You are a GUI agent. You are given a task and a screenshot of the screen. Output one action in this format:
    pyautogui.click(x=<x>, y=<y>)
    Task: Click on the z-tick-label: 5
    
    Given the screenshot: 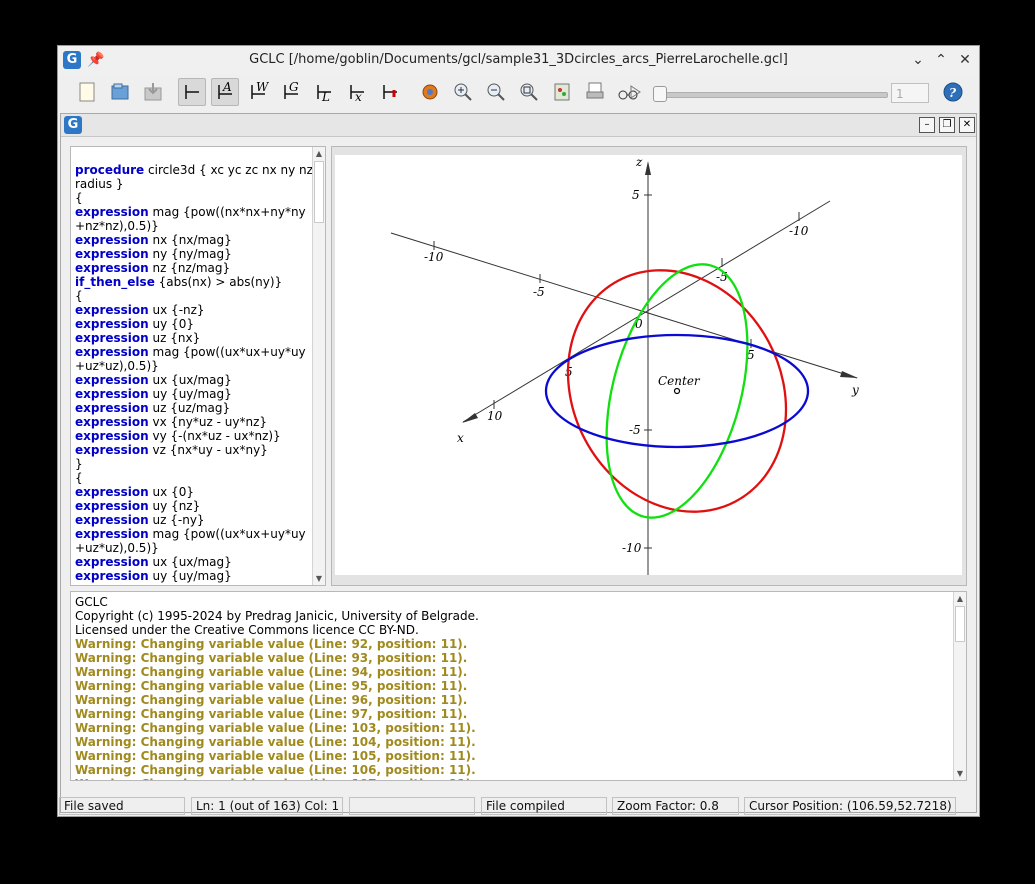 What is the action you would take?
    pyautogui.click(x=636, y=195)
    